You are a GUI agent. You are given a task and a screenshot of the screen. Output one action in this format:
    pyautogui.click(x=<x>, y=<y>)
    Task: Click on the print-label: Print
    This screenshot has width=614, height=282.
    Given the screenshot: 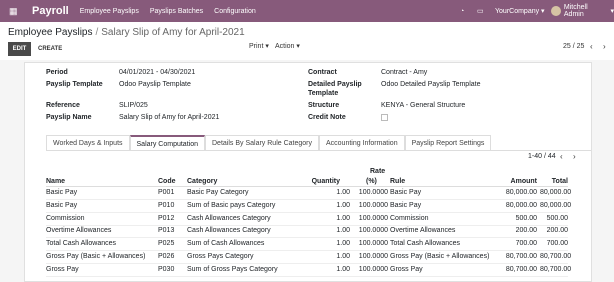 What is the action you would take?
    pyautogui.click(x=256, y=46)
    